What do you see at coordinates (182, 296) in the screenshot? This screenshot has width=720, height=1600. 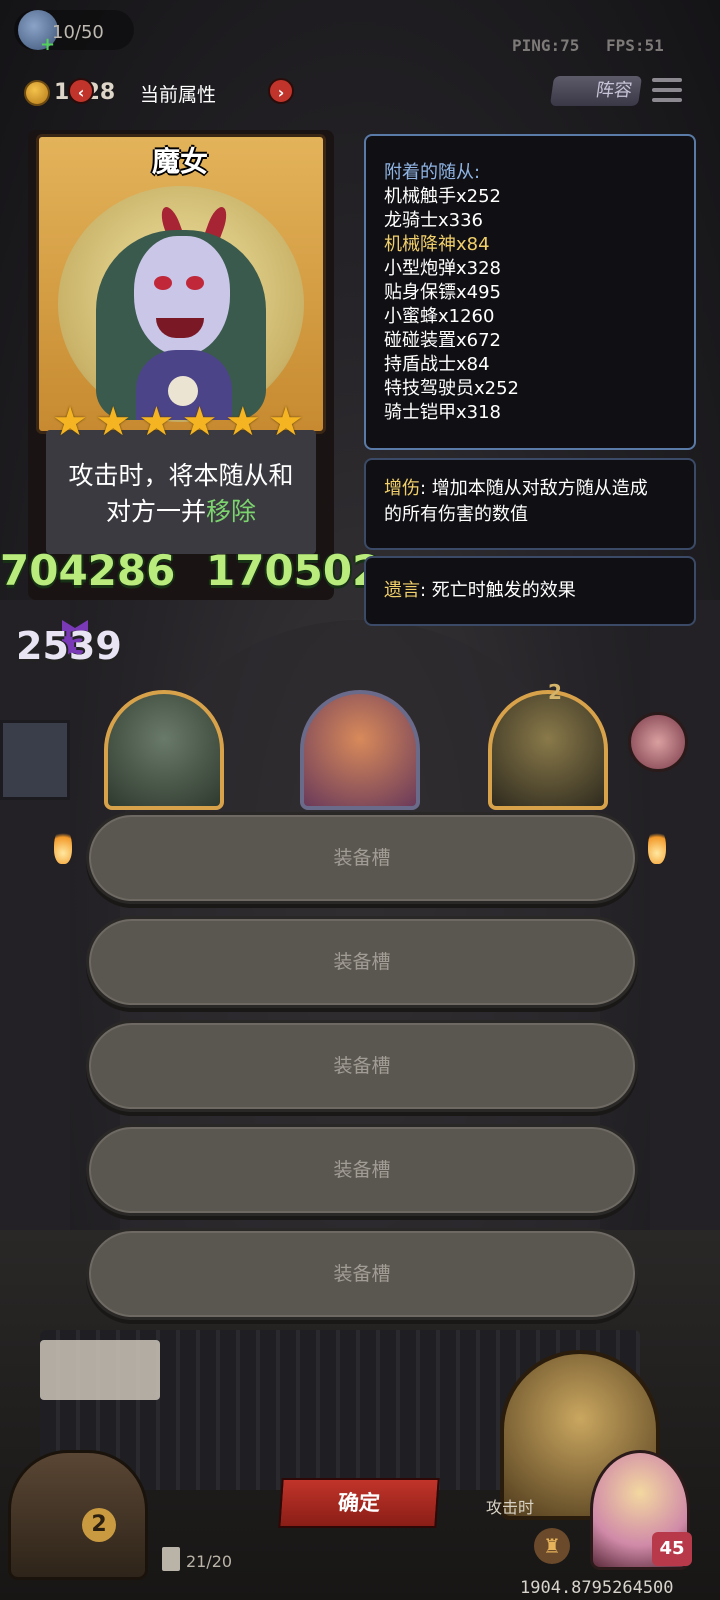 I see `witch-face` at bounding box center [182, 296].